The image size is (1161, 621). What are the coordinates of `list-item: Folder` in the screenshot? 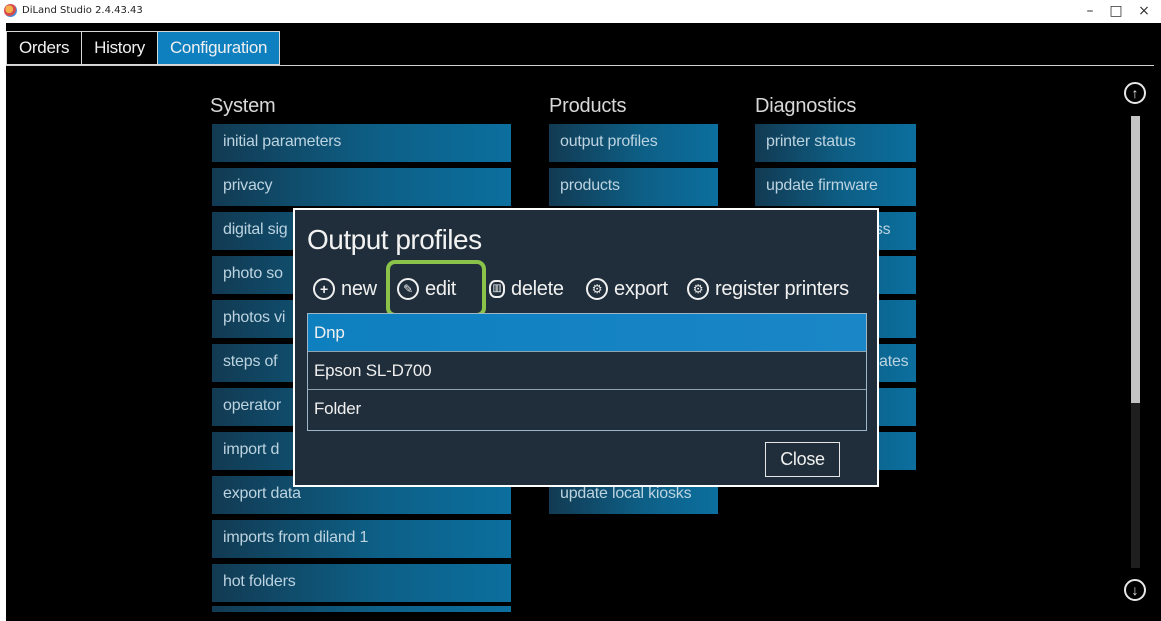 It's located at (587, 409).